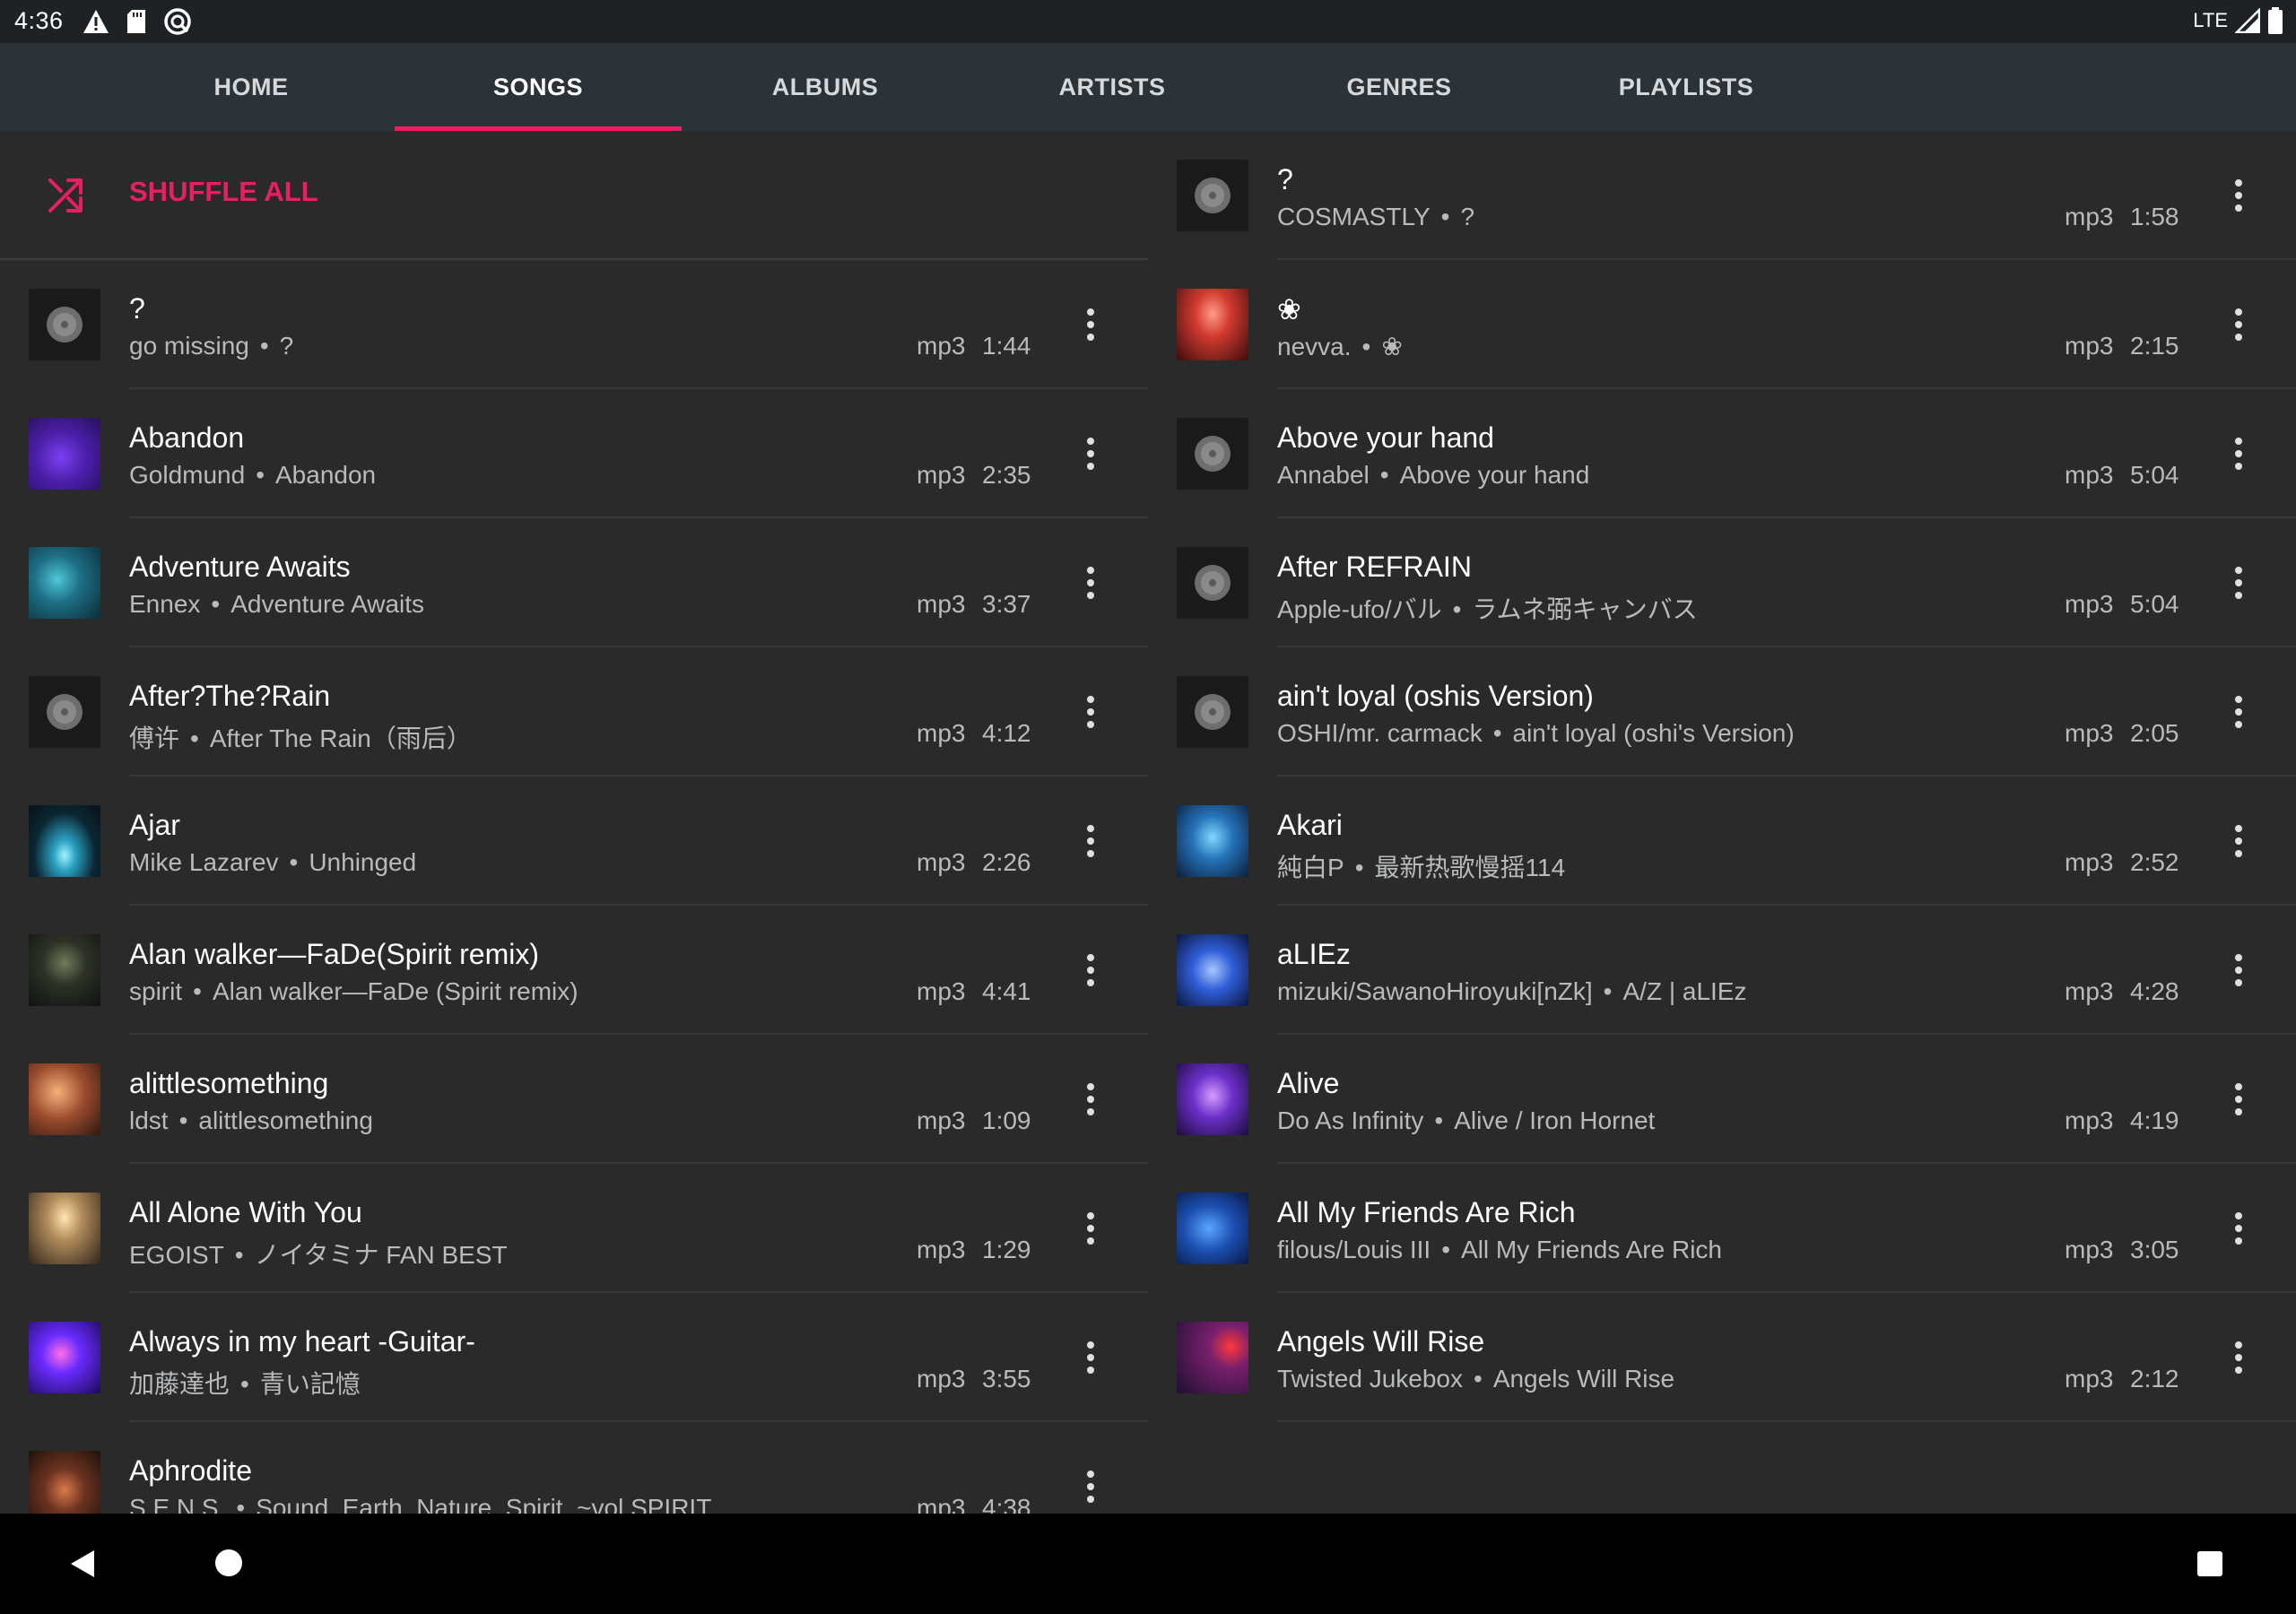 Image resolution: width=2296 pixels, height=1614 pixels. Describe the element at coordinates (252, 475) in the screenshot. I see `song-subtitle: Goldmund • Abandon` at that location.